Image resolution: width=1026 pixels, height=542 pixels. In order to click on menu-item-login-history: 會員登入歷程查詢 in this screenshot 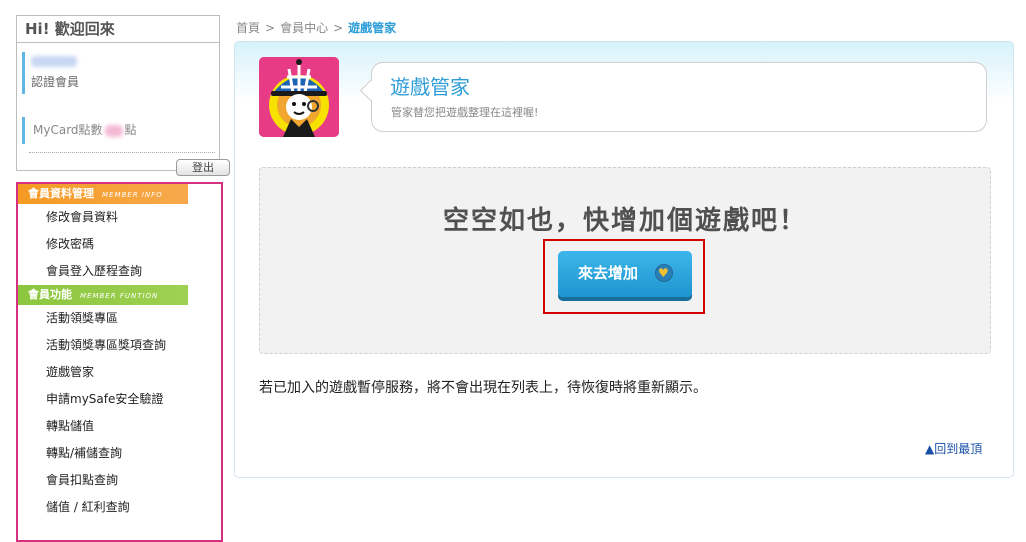, I will do `click(119, 271)`.